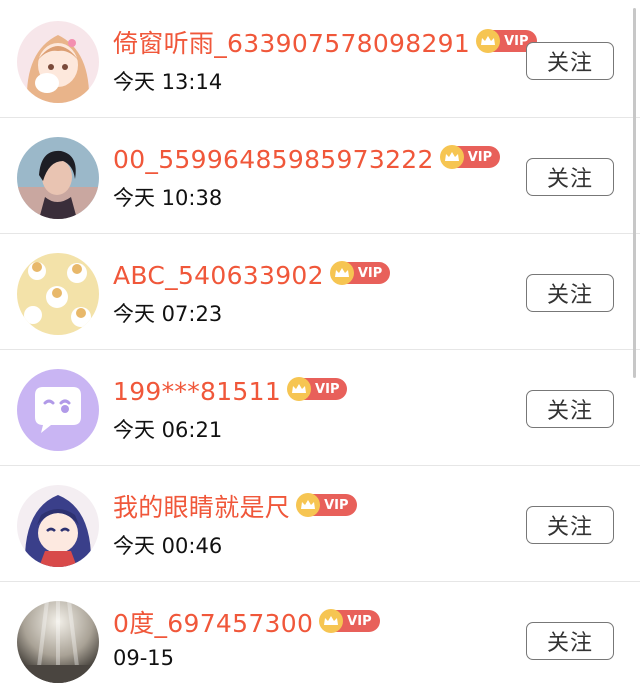  I want to click on name-line: 倚窗听雨_633907578098291 VIP, so click(325, 44).